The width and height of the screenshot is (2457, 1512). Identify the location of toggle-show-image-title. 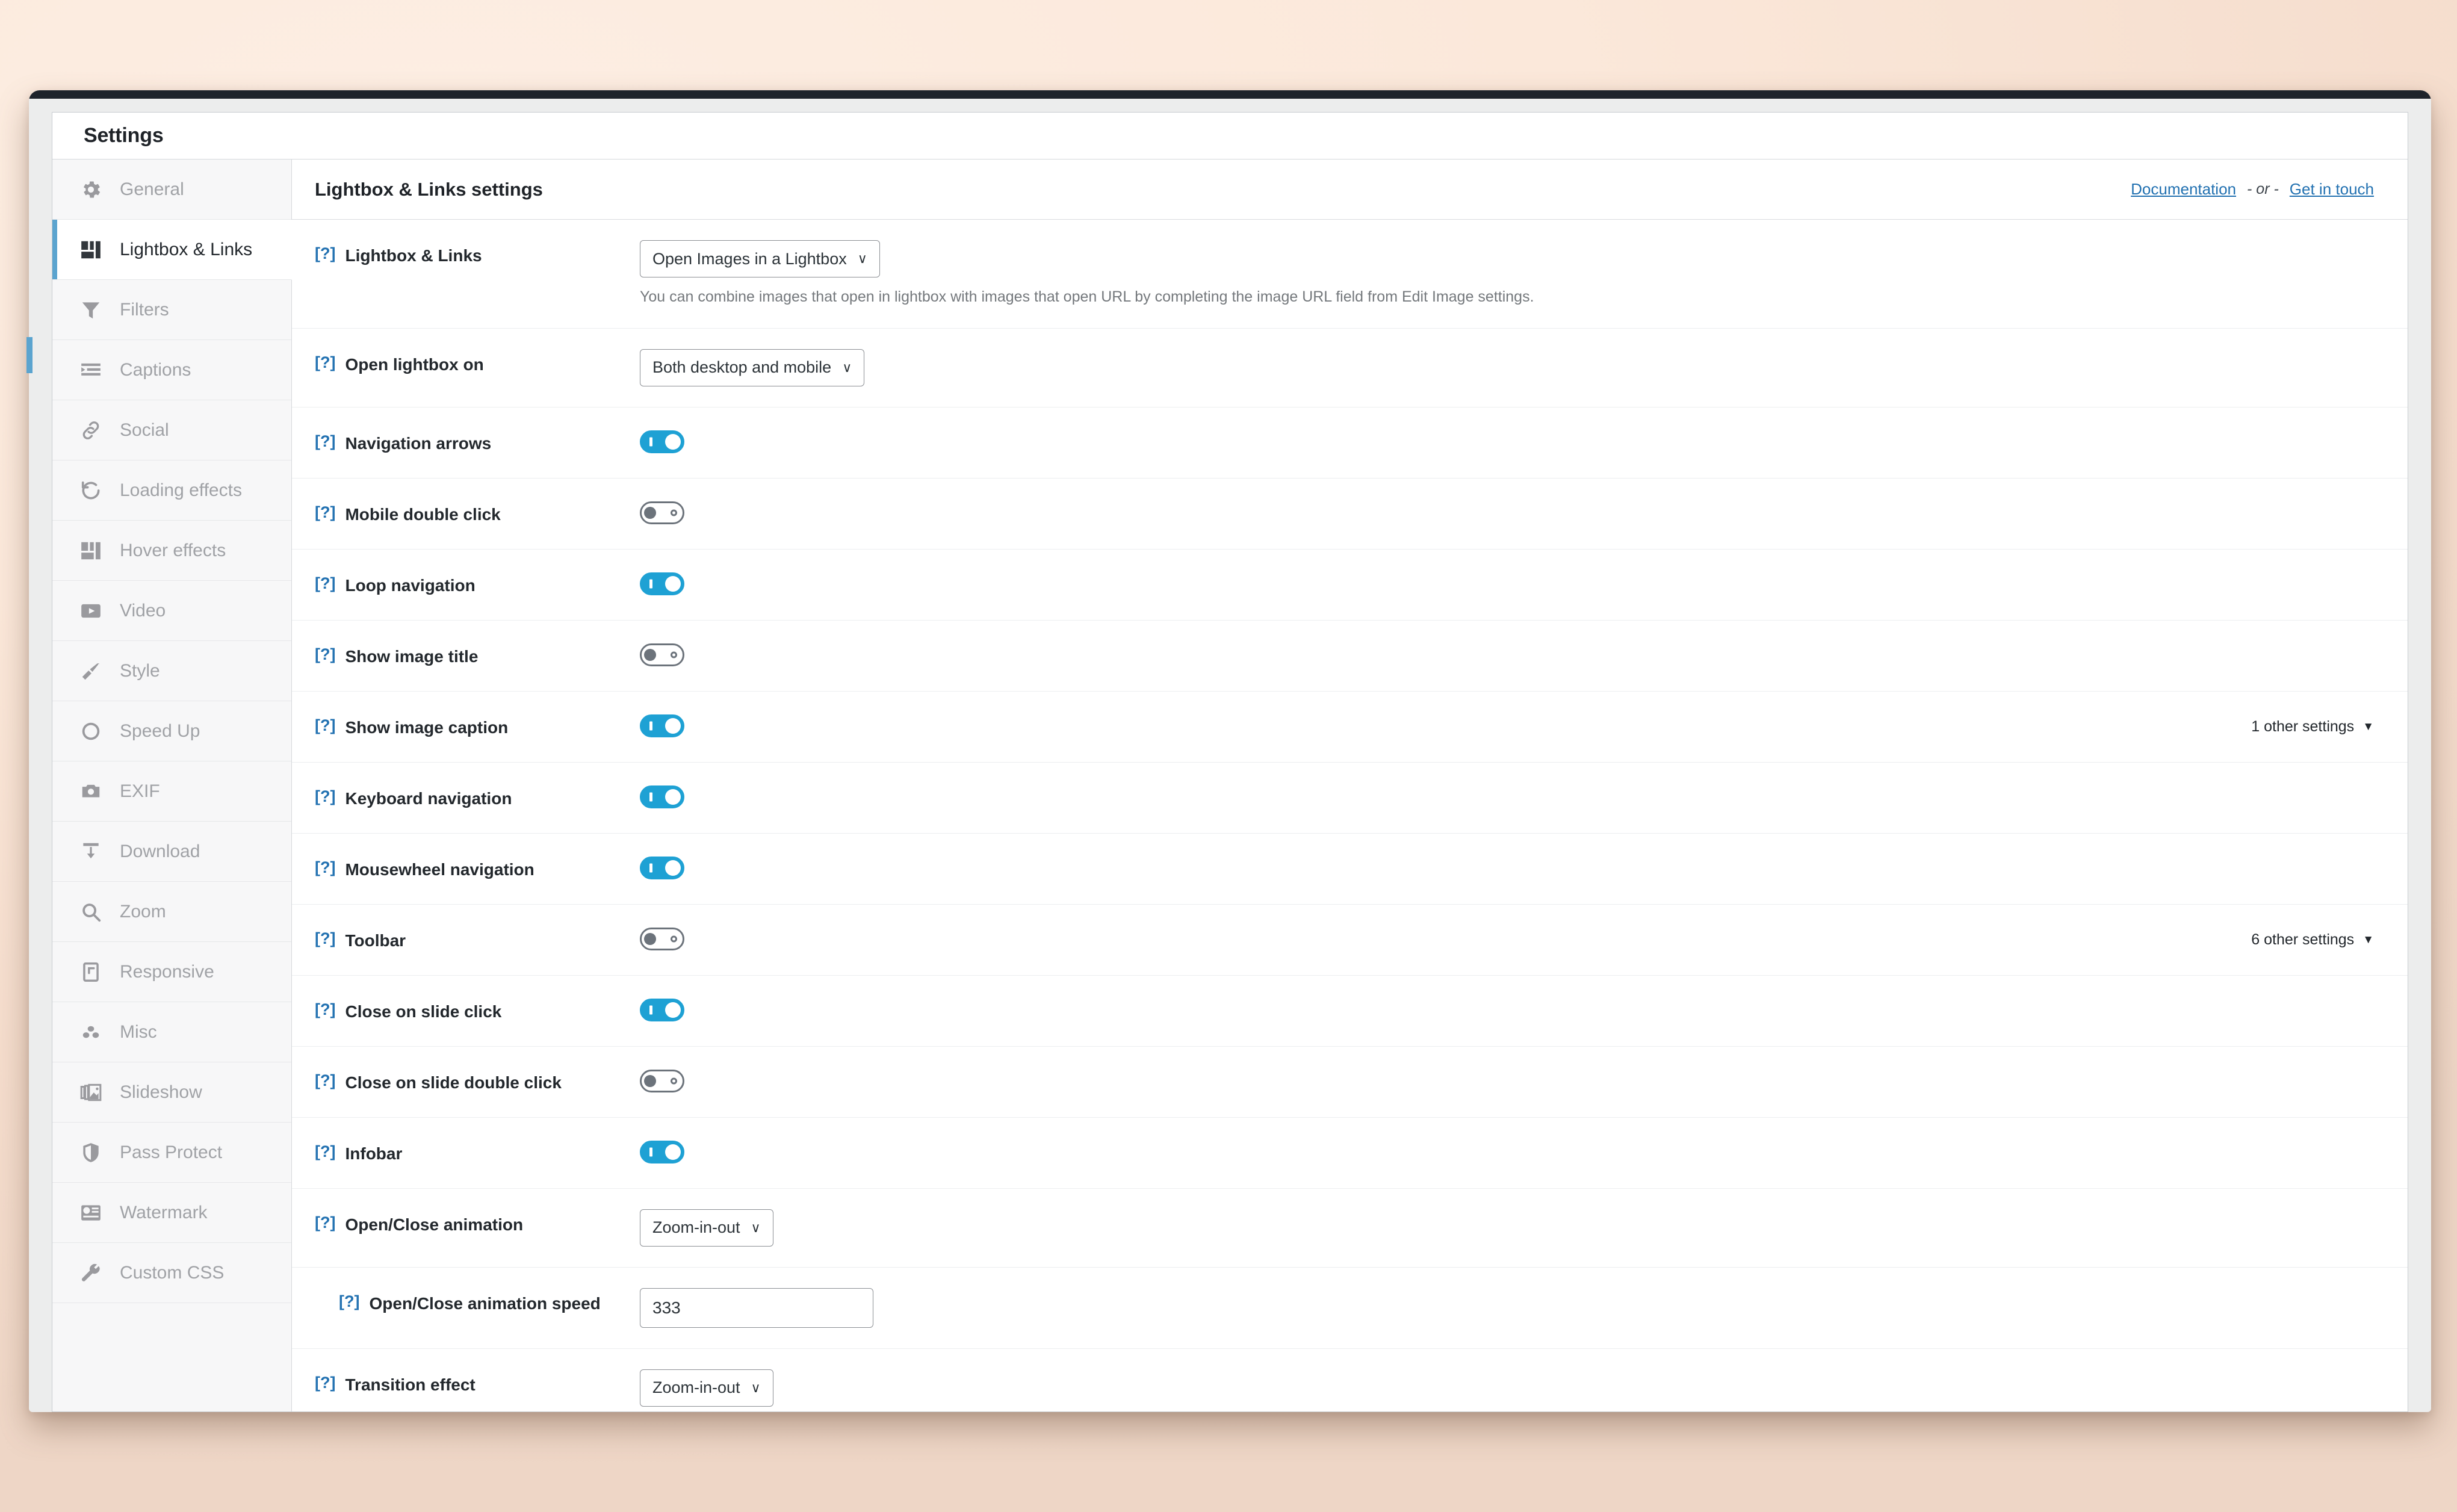
(662, 654).